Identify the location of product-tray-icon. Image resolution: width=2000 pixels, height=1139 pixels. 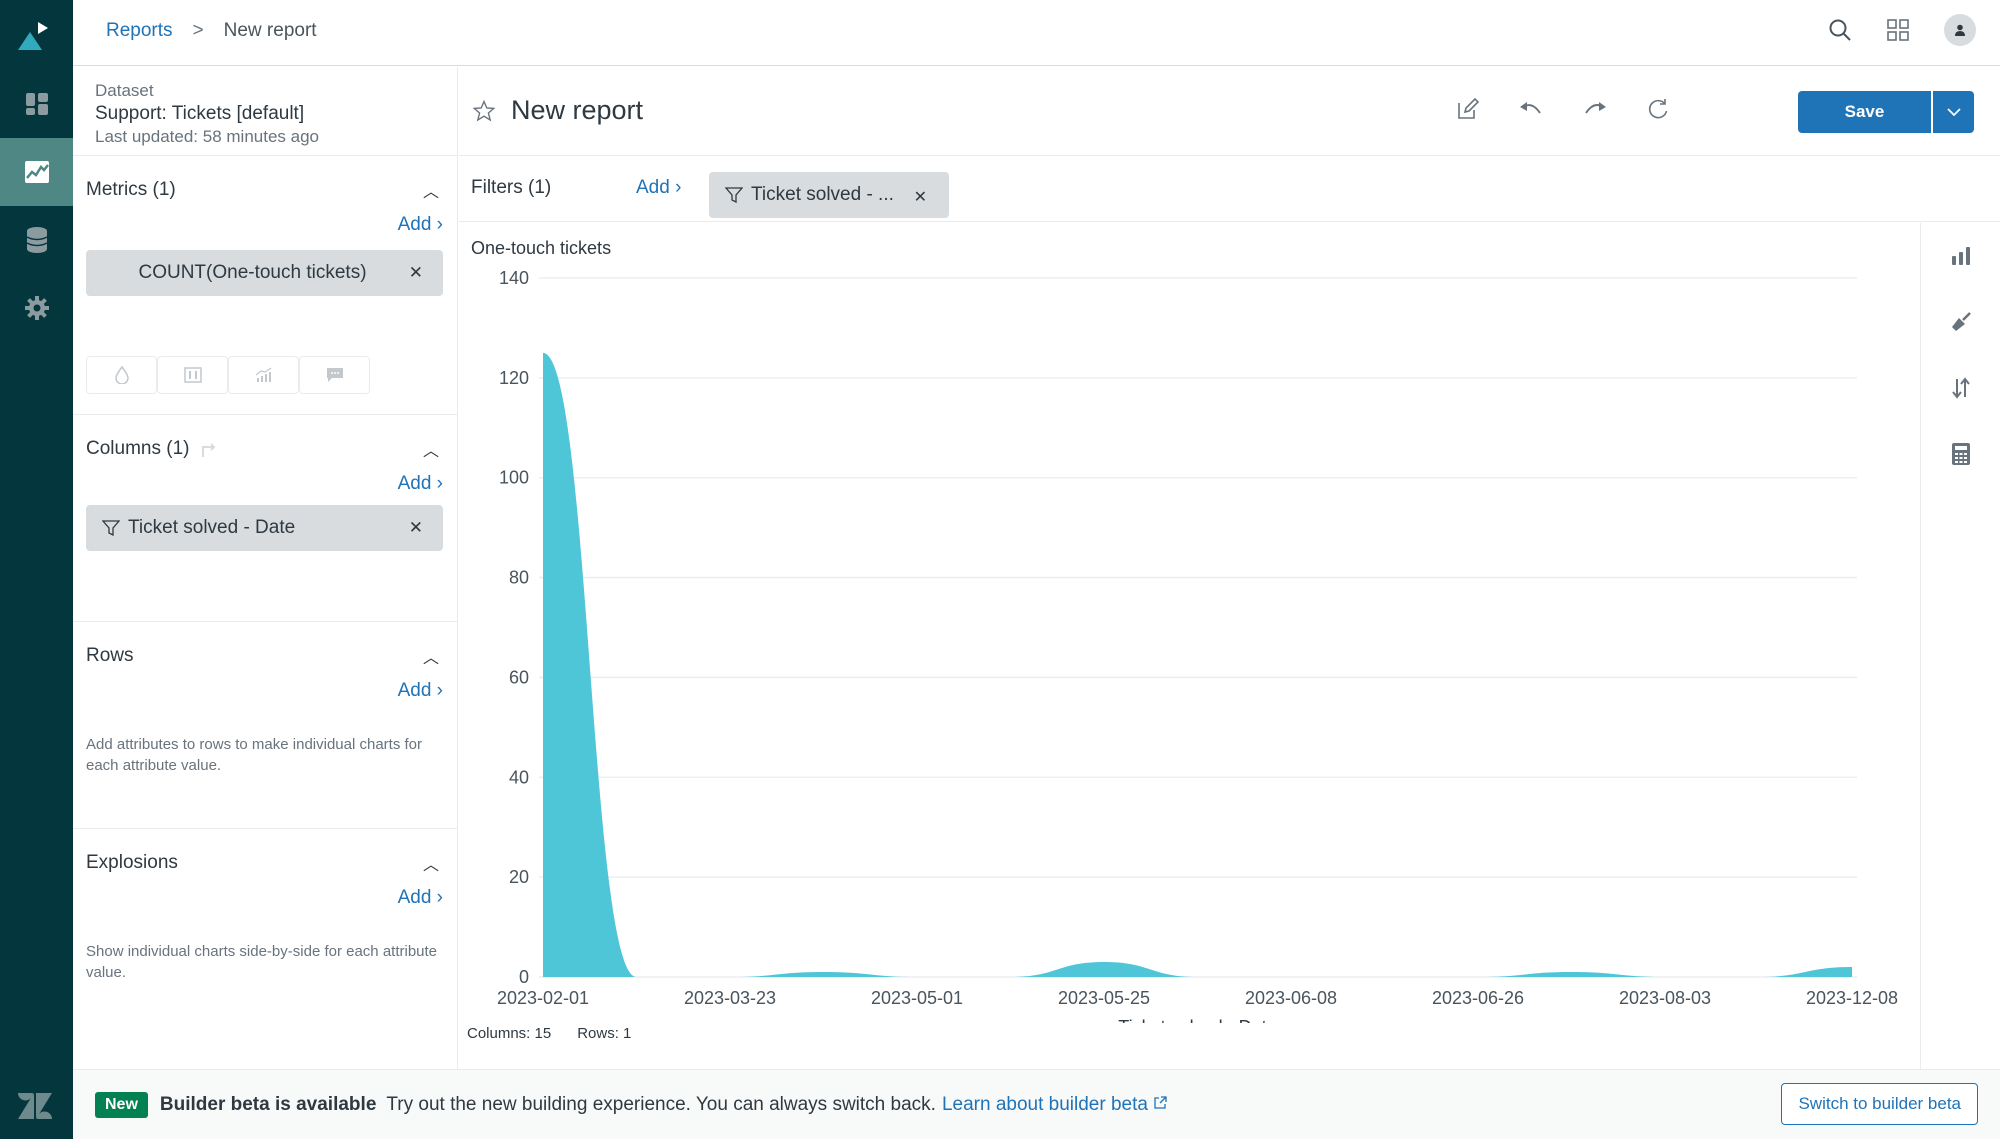
(1898, 30).